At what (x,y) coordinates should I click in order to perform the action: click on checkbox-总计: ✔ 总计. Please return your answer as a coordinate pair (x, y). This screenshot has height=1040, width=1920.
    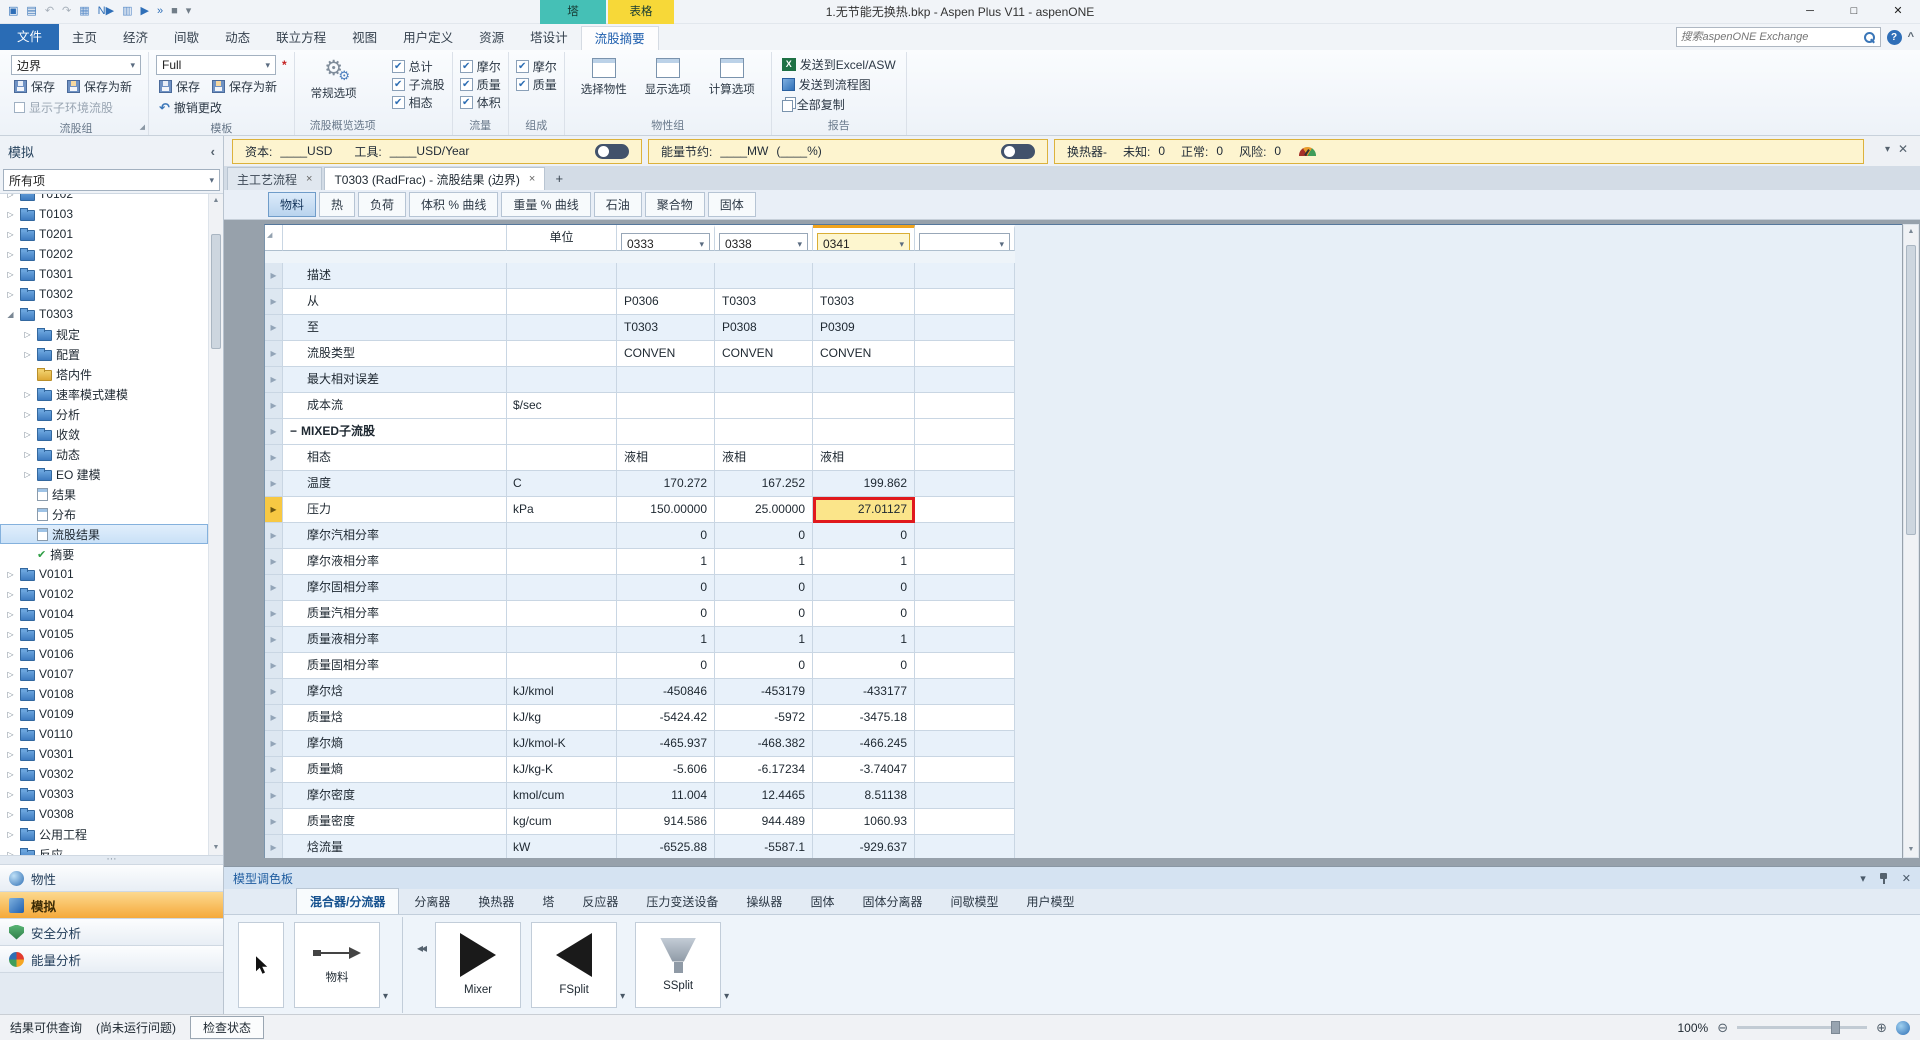
    Looking at the image, I should click on (418, 66).